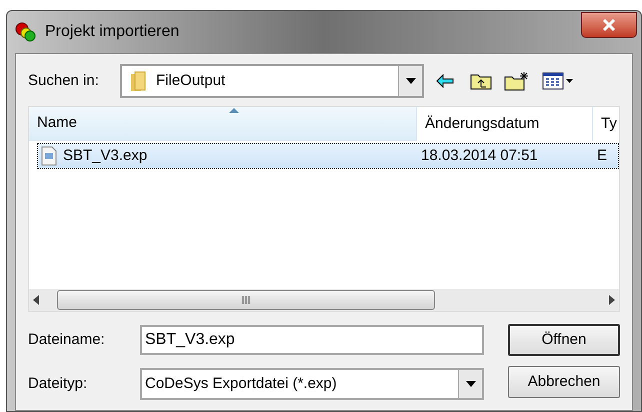  I want to click on file-name-field: SBT_V3.exp, so click(312, 340).